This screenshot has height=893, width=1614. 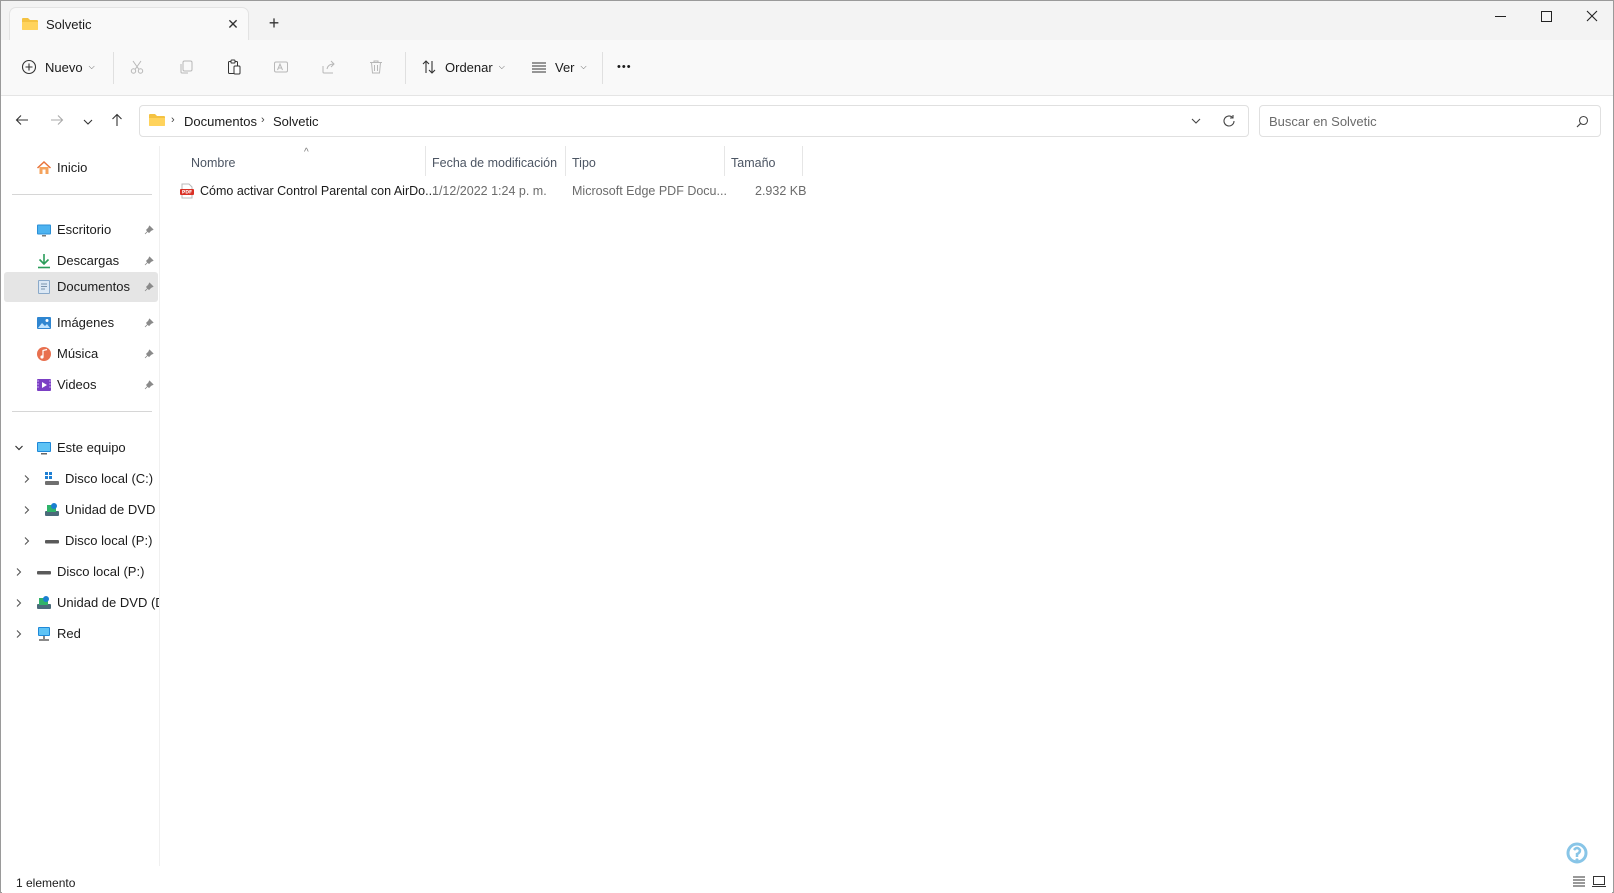 What do you see at coordinates (108, 602) in the screenshot?
I see `nav-label: Unidad de DVD (D:)` at bounding box center [108, 602].